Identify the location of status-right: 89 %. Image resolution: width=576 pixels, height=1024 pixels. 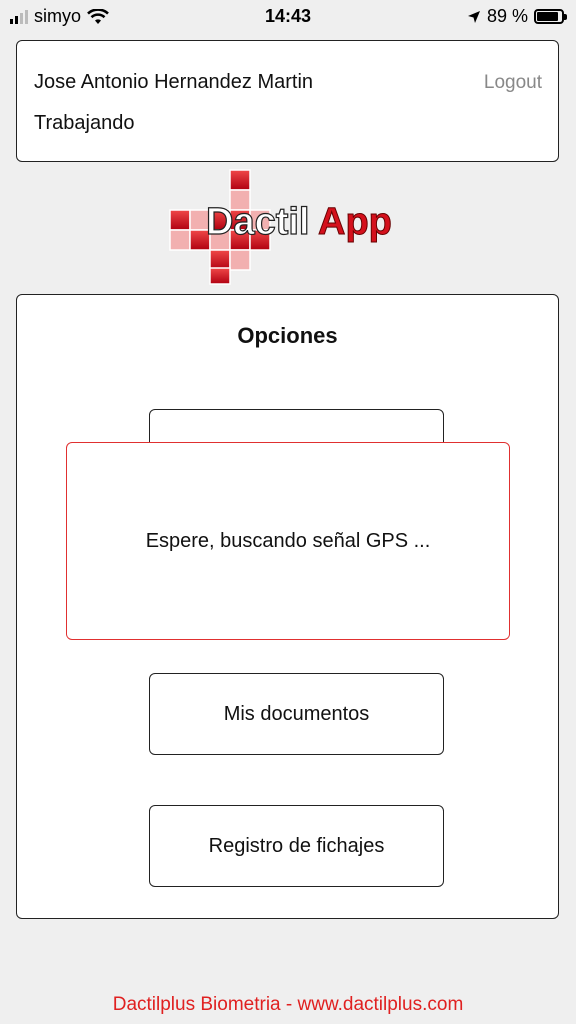
(517, 16).